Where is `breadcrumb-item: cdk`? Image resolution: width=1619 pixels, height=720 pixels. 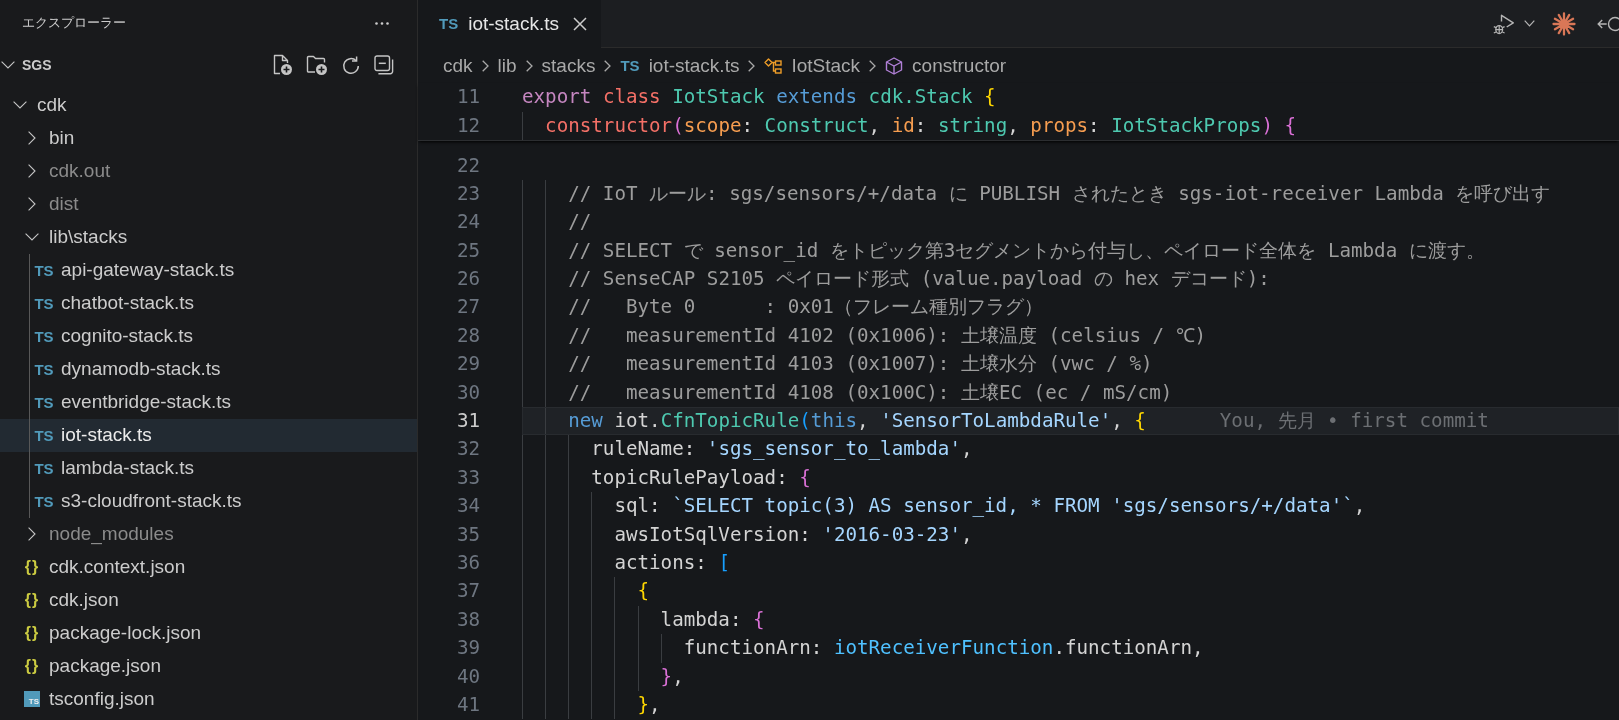
breadcrumb-item: cdk is located at coordinates (458, 65).